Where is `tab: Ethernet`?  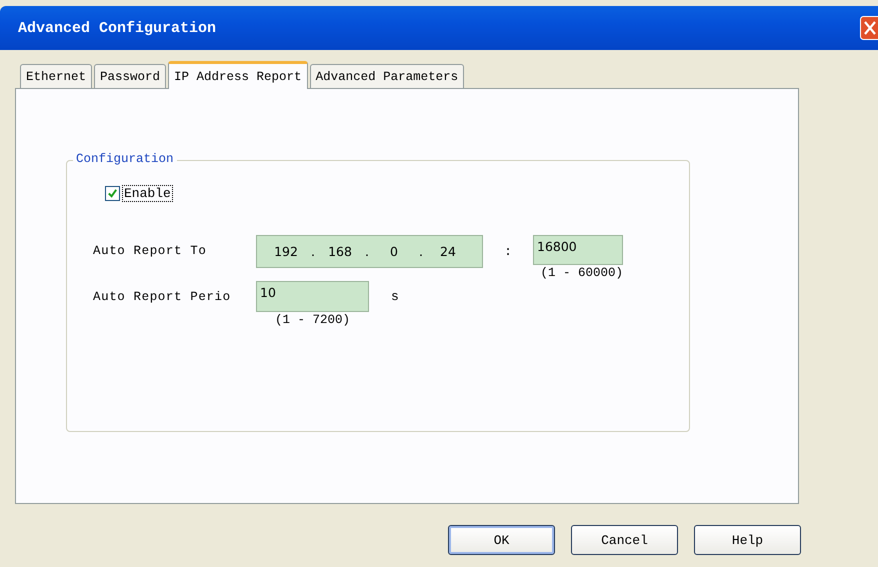
tab: Ethernet is located at coordinates (56, 76).